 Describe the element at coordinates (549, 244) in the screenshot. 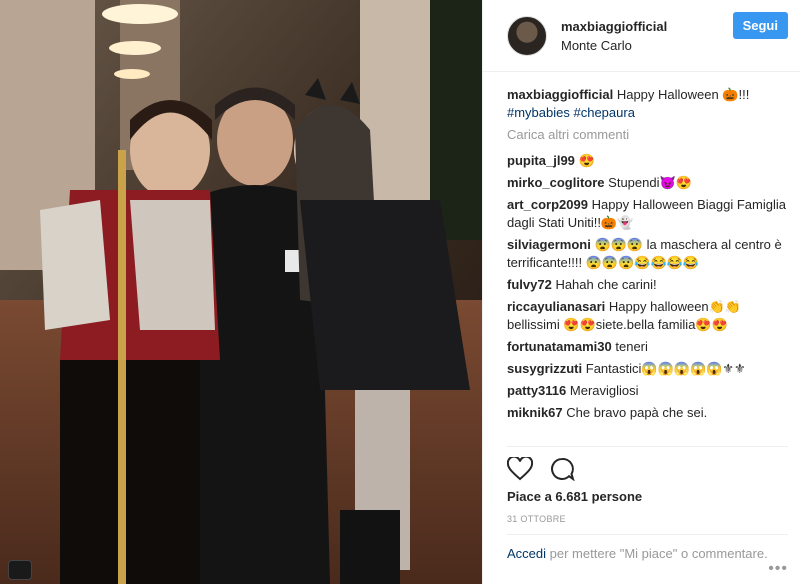

I see `comment-username: silviagermoni` at that location.